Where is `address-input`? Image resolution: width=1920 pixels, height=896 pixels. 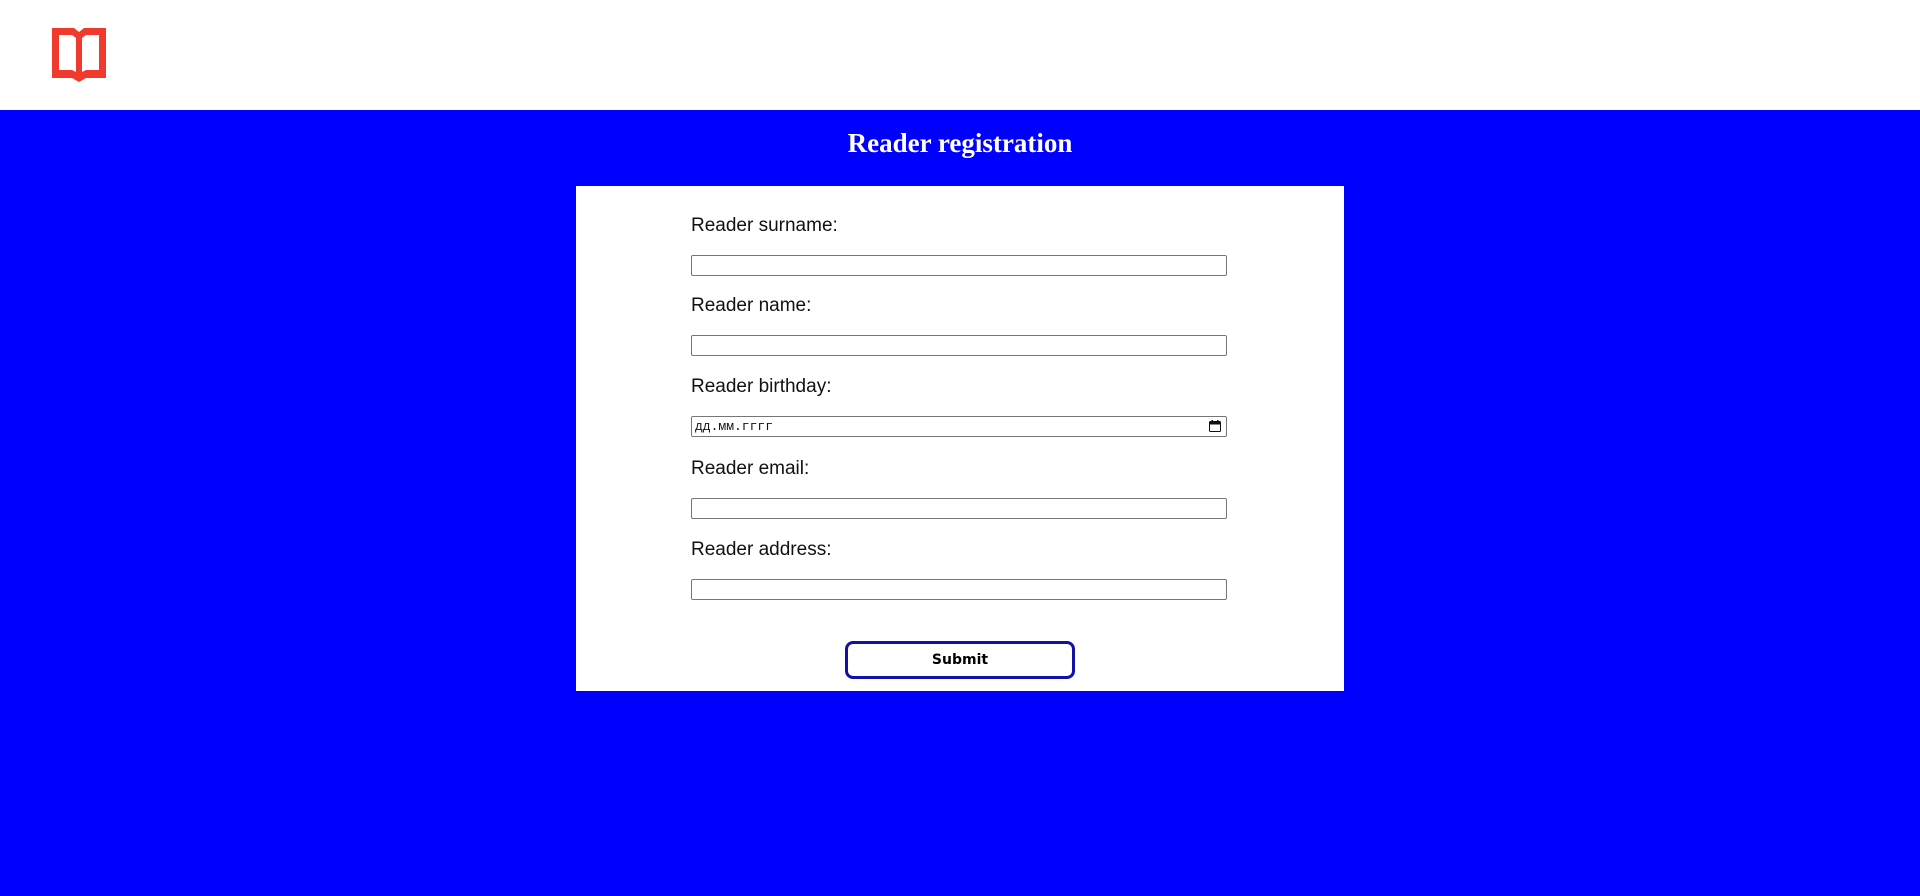 address-input is located at coordinates (959, 589).